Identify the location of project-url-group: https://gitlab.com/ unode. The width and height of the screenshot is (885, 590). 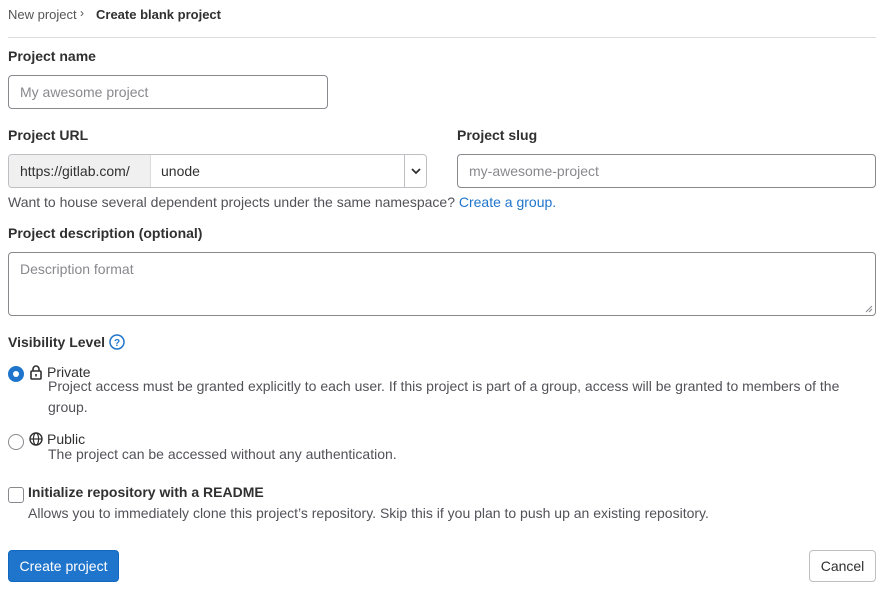
(217, 171).